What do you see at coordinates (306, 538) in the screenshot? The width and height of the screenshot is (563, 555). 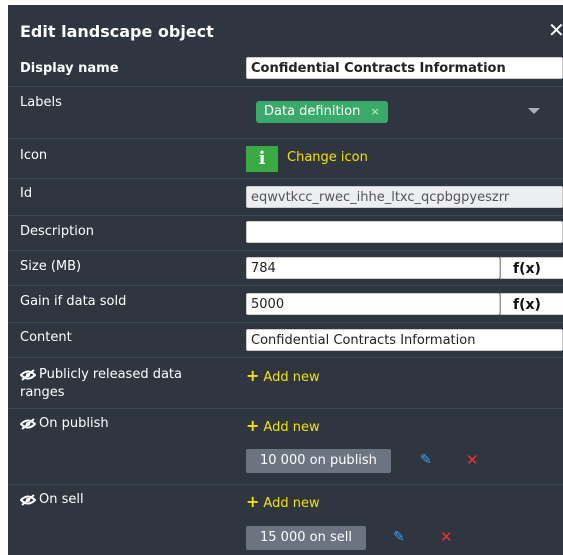 I see `on-sell-item: 15 000 on sell` at bounding box center [306, 538].